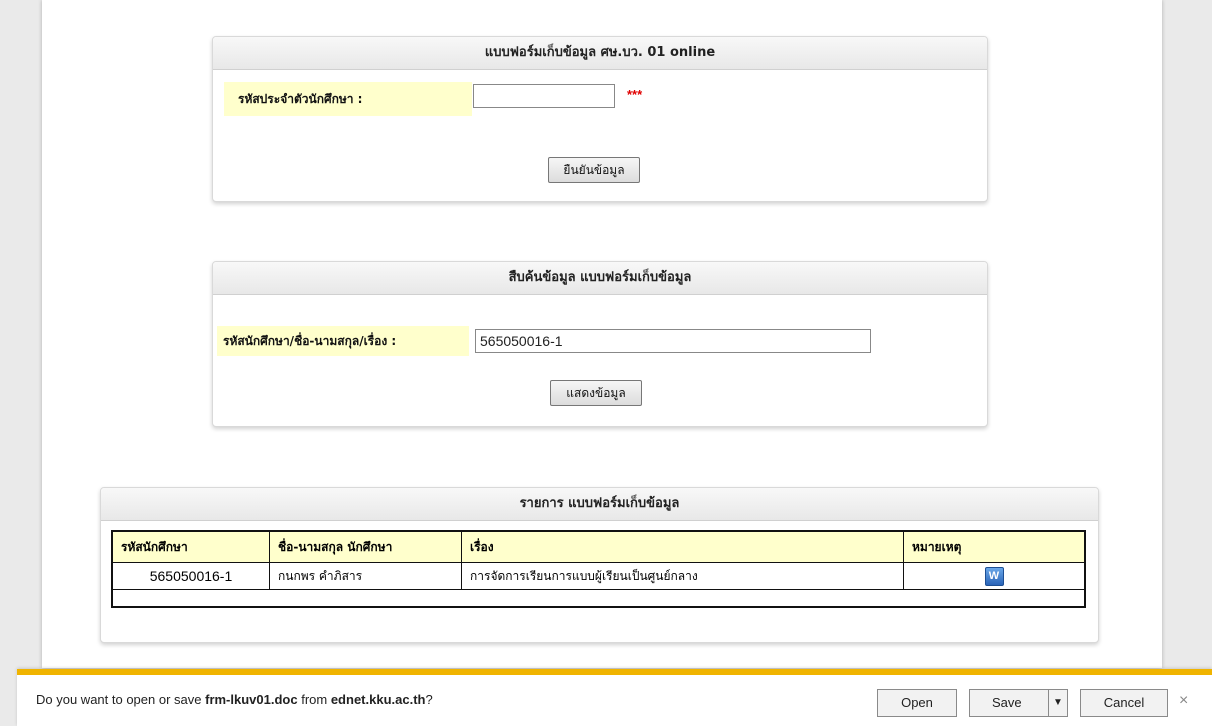 Image resolution: width=1212 pixels, height=726 pixels. I want to click on column-header-name: ชื่อ-นามสกุล นักศึกษา, so click(365, 546).